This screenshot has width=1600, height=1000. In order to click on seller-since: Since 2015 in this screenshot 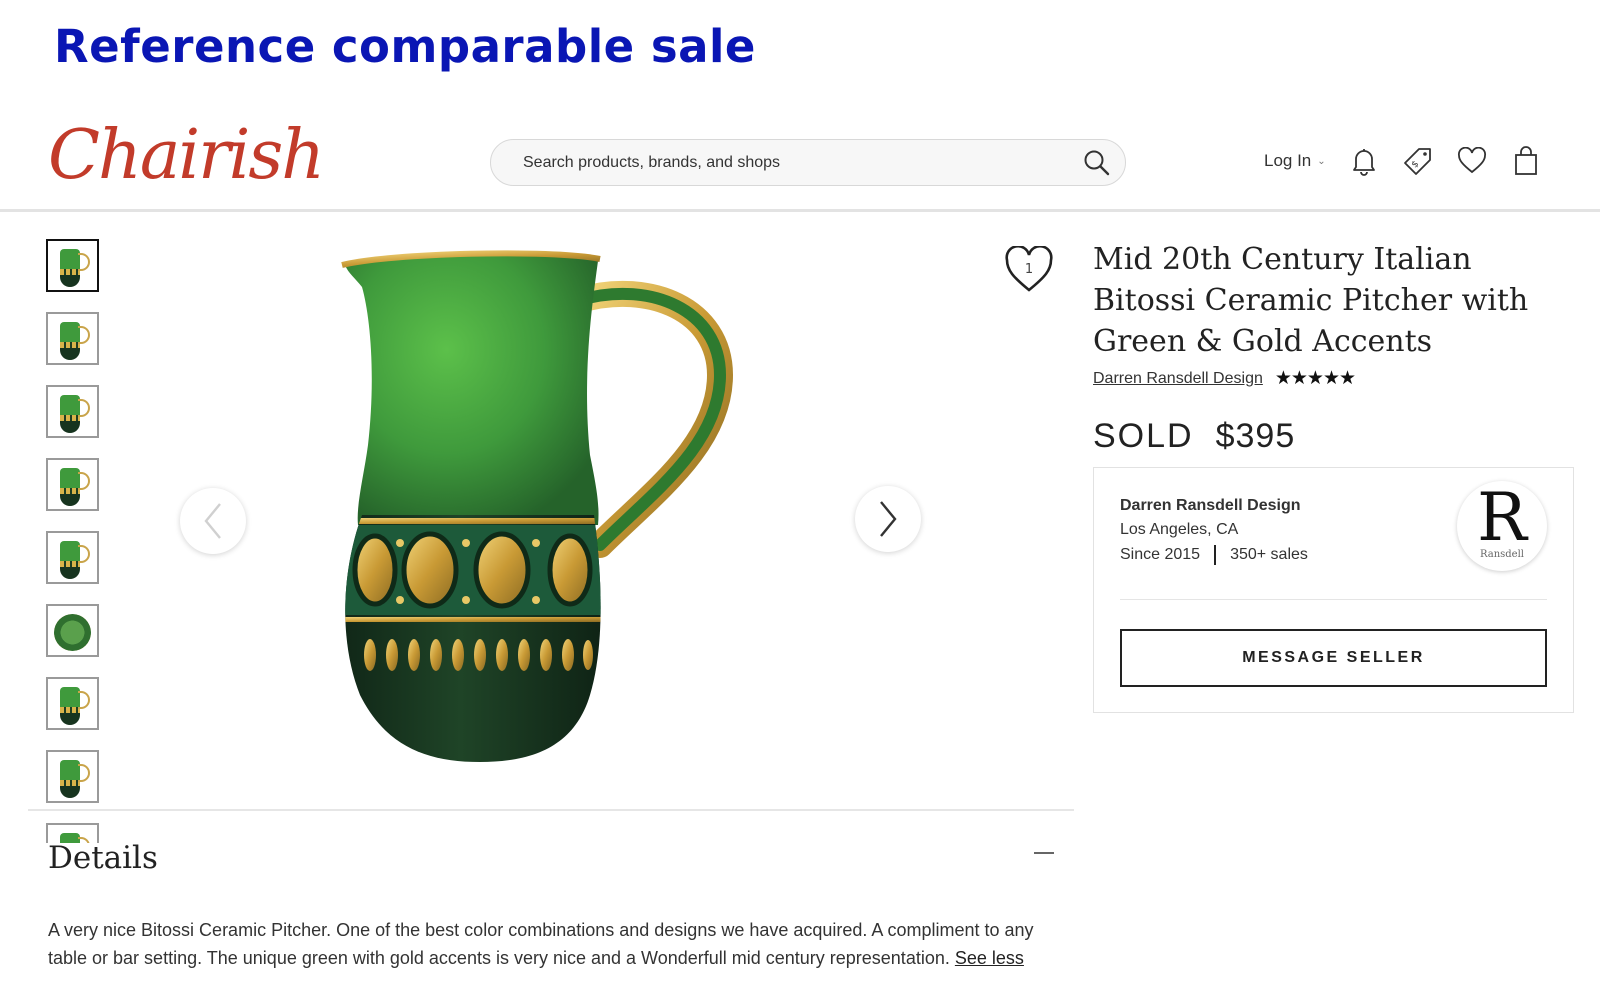, I will do `click(1160, 554)`.